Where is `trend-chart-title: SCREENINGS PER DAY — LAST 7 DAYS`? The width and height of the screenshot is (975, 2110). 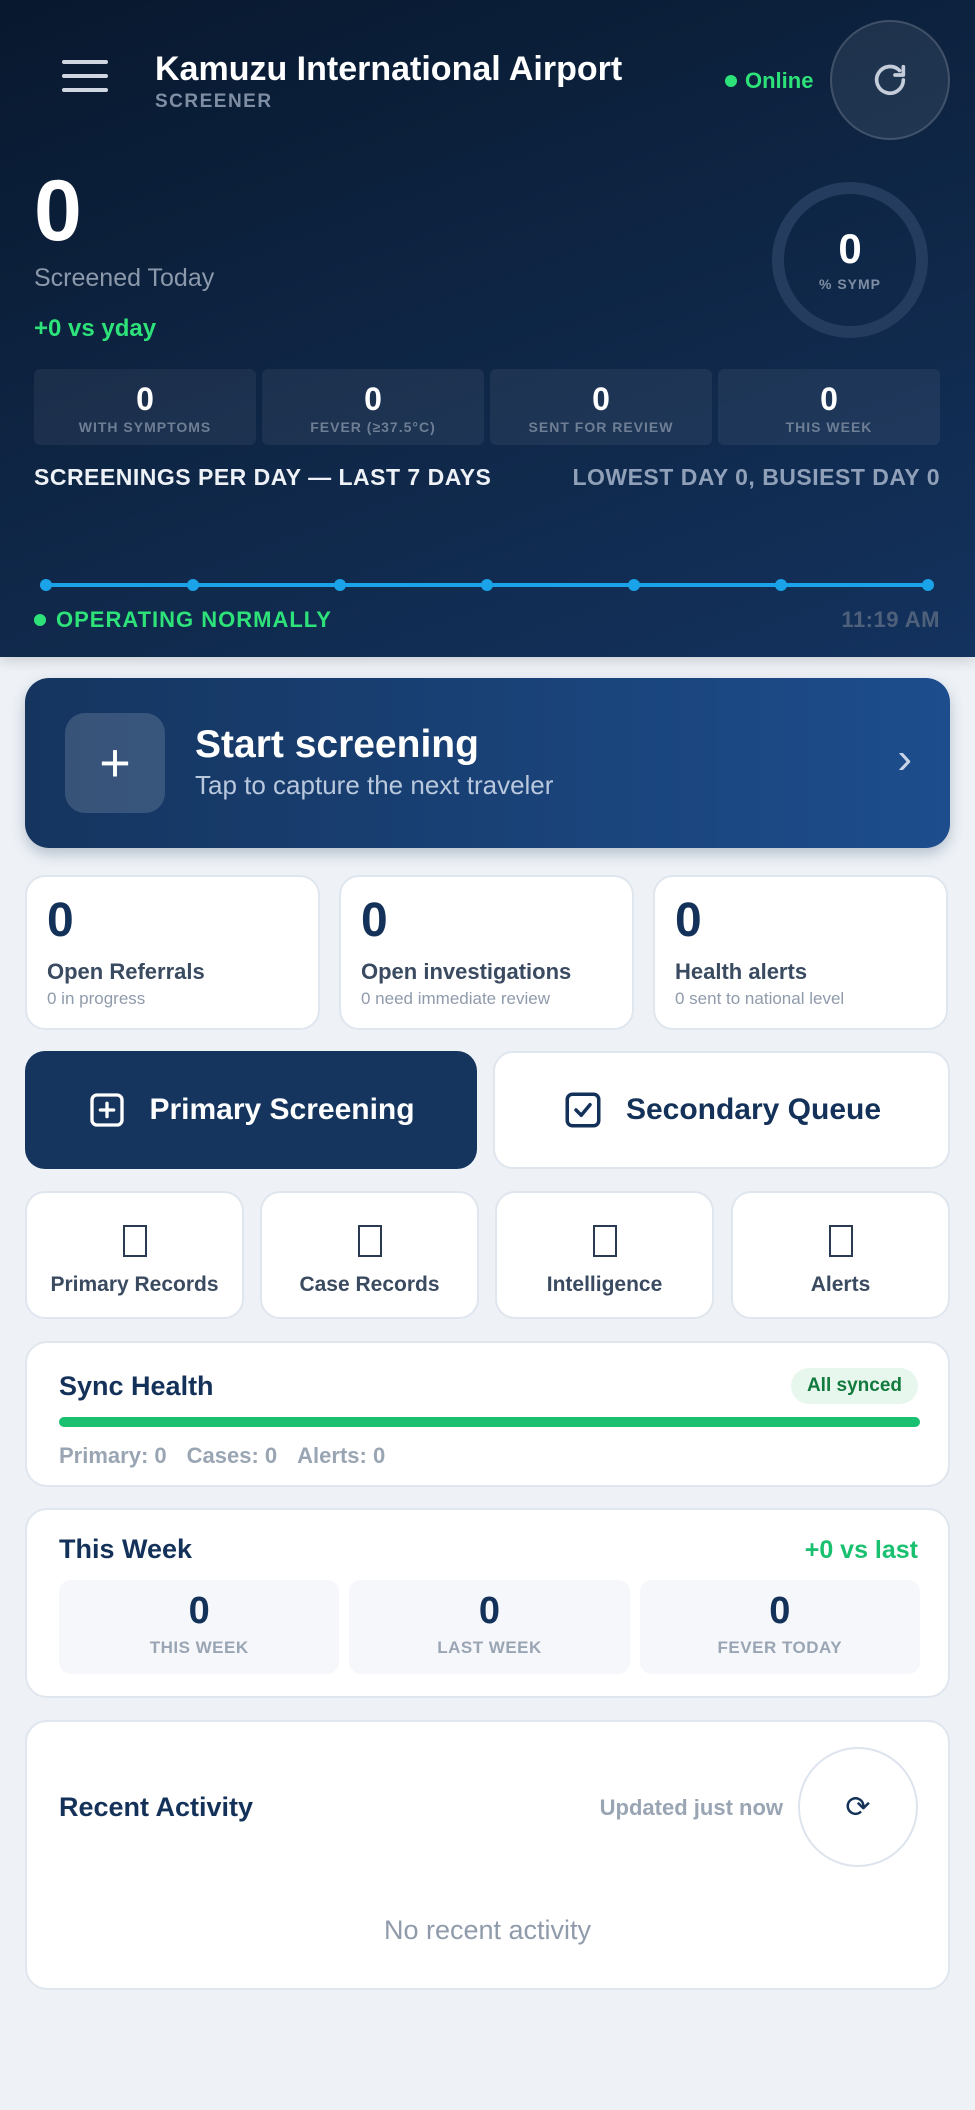
trend-chart-title: SCREENINGS PER DAY — LAST 7 DAYS is located at coordinates (263, 477).